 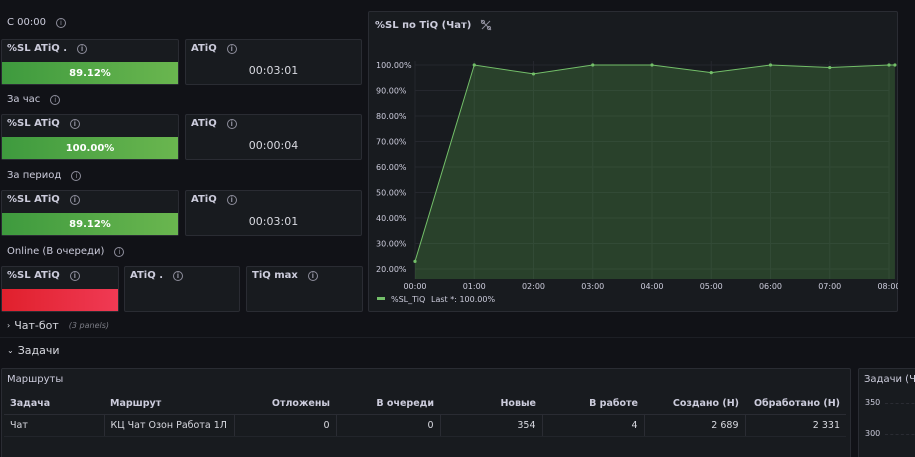 What do you see at coordinates (35, 379) in the screenshot?
I see `routes-panel-title: Маршруты` at bounding box center [35, 379].